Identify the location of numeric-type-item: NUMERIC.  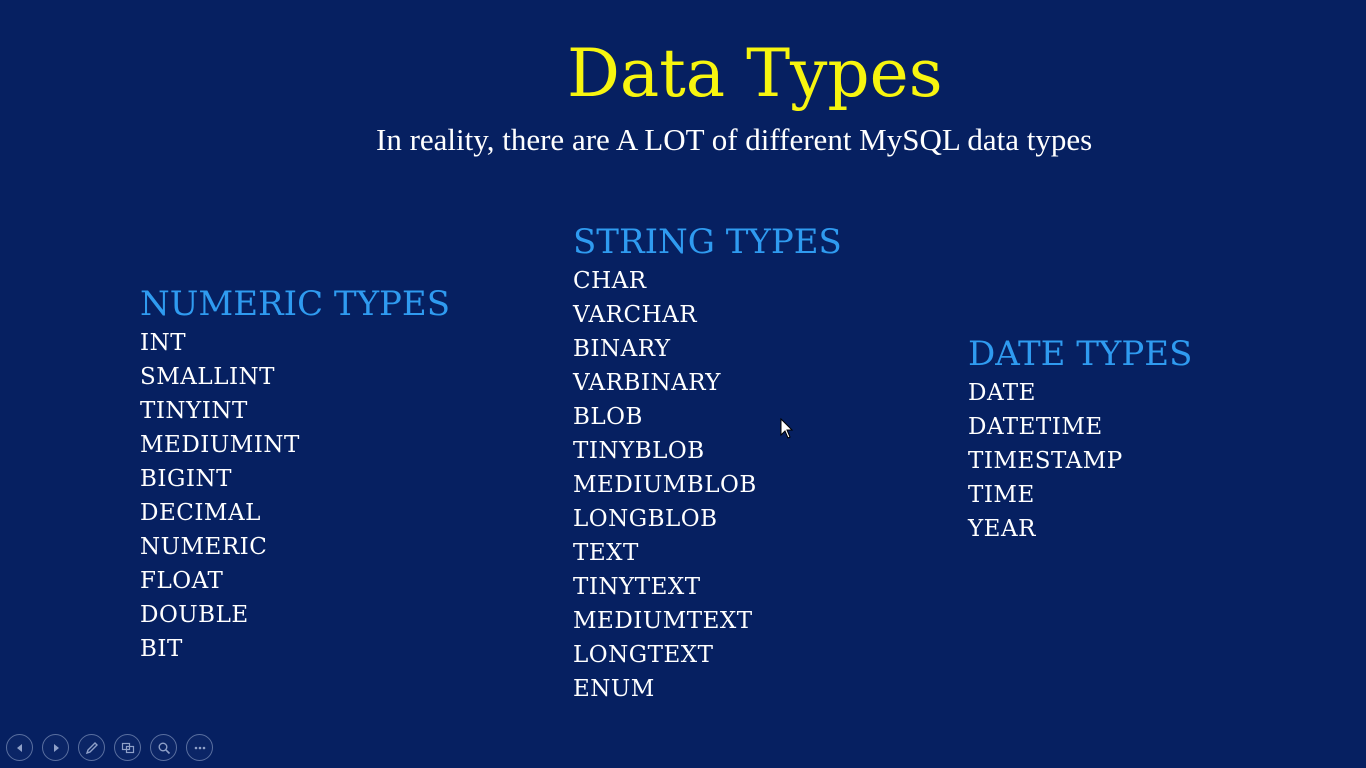
(204, 547).